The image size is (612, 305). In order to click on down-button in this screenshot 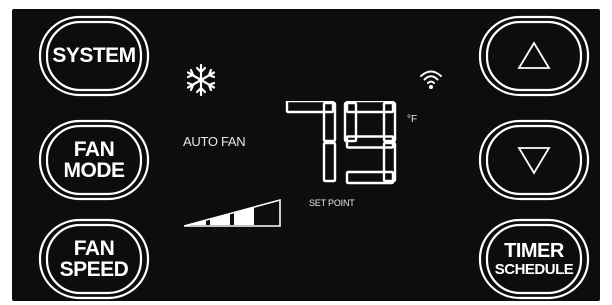, I will do `click(534, 160)`.